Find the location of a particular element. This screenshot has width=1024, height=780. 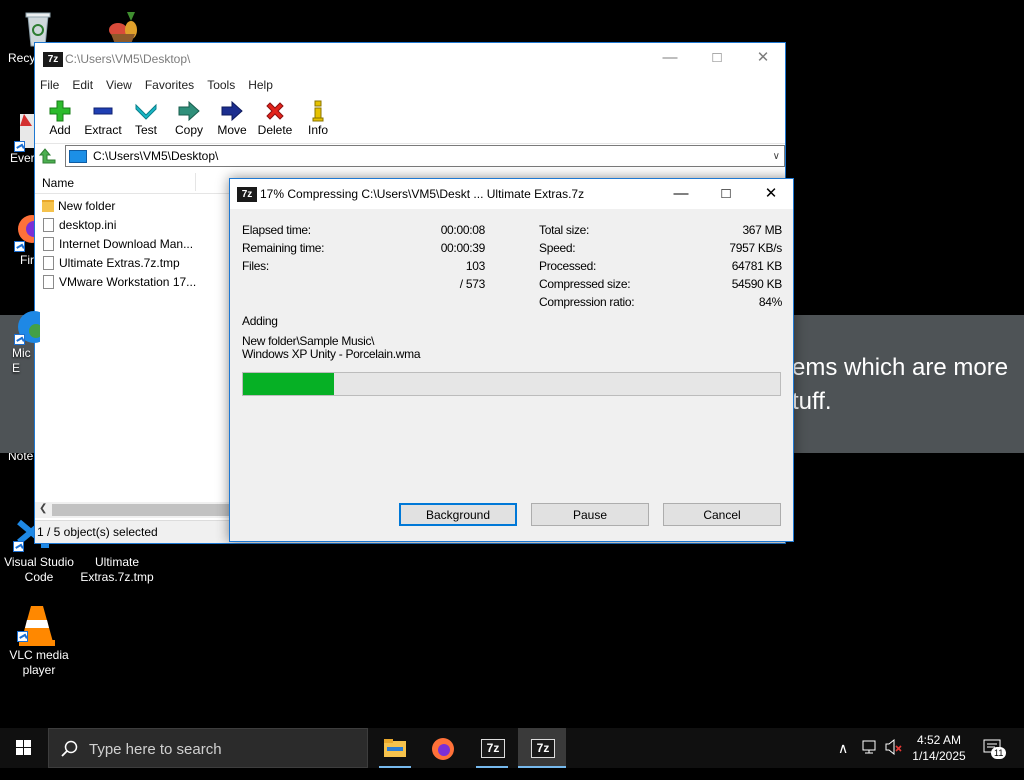

list-item: Ultimate Extras.7z.tmp is located at coordinates (119, 262).